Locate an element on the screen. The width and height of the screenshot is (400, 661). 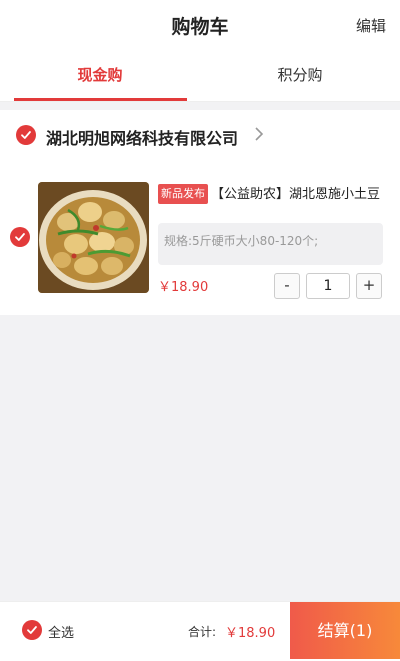
checkout-bar: 全选 合计: ￥18.90 结算(1) is located at coordinates (200, 631).